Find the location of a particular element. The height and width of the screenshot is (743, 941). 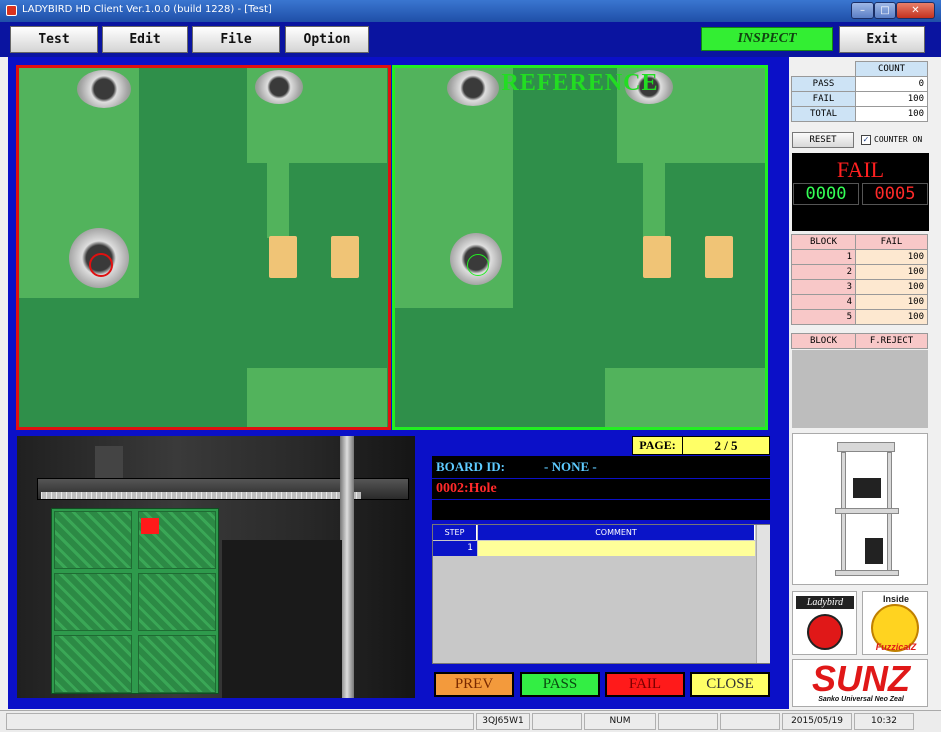

window-bottom-edge is located at coordinates (470, 737).